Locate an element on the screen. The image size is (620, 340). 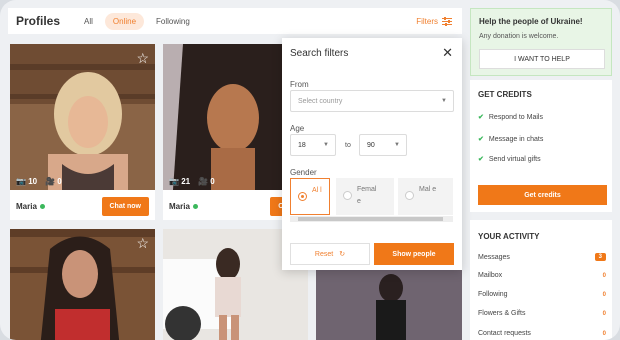
gender-option-all: Al l is located at coordinates (310, 196).